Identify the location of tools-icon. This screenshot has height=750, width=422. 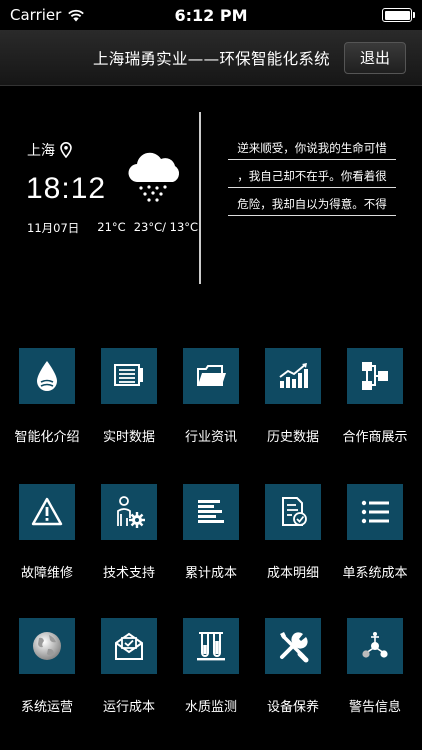
(294, 647).